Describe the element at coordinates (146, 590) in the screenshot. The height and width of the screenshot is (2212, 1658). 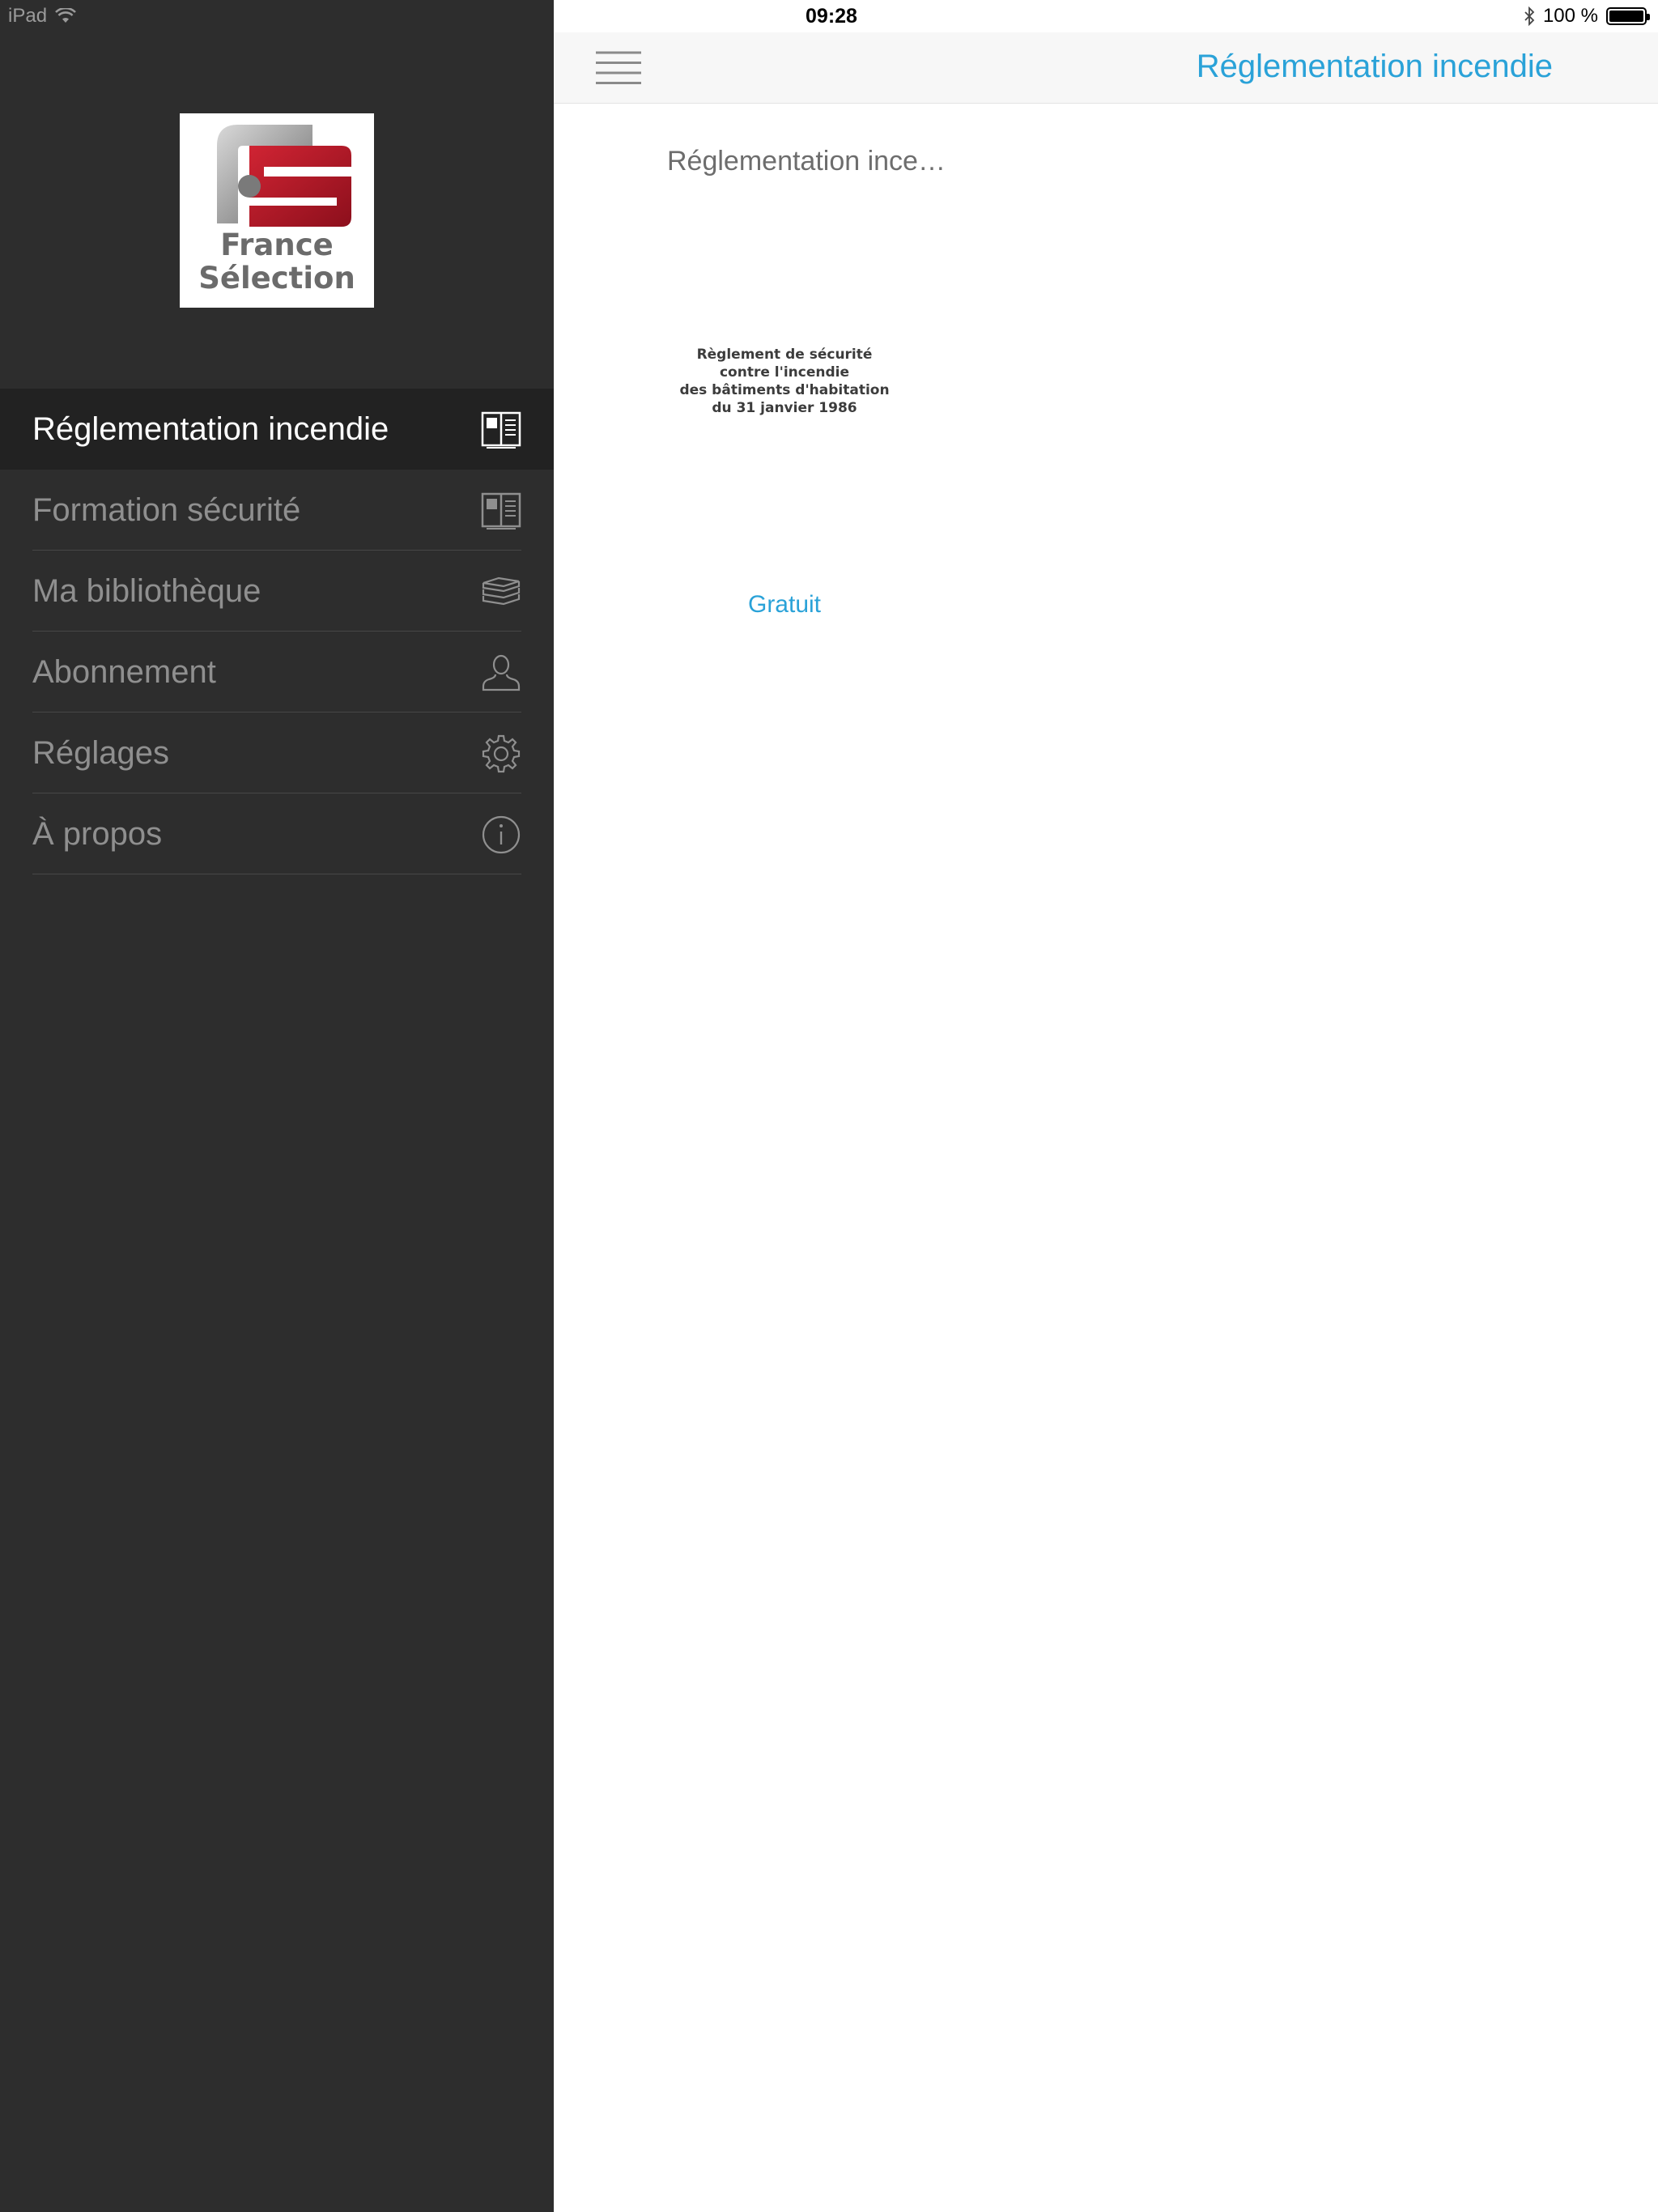
I see `sidebar-item-label: Ma bibliothèque` at that location.